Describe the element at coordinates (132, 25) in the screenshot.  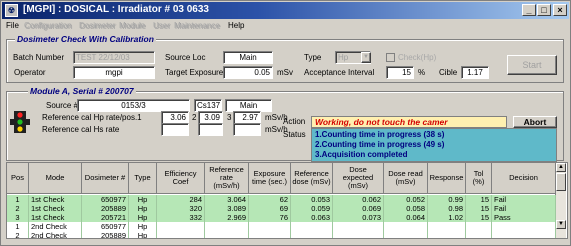
I see `menu-module: Module` at that location.